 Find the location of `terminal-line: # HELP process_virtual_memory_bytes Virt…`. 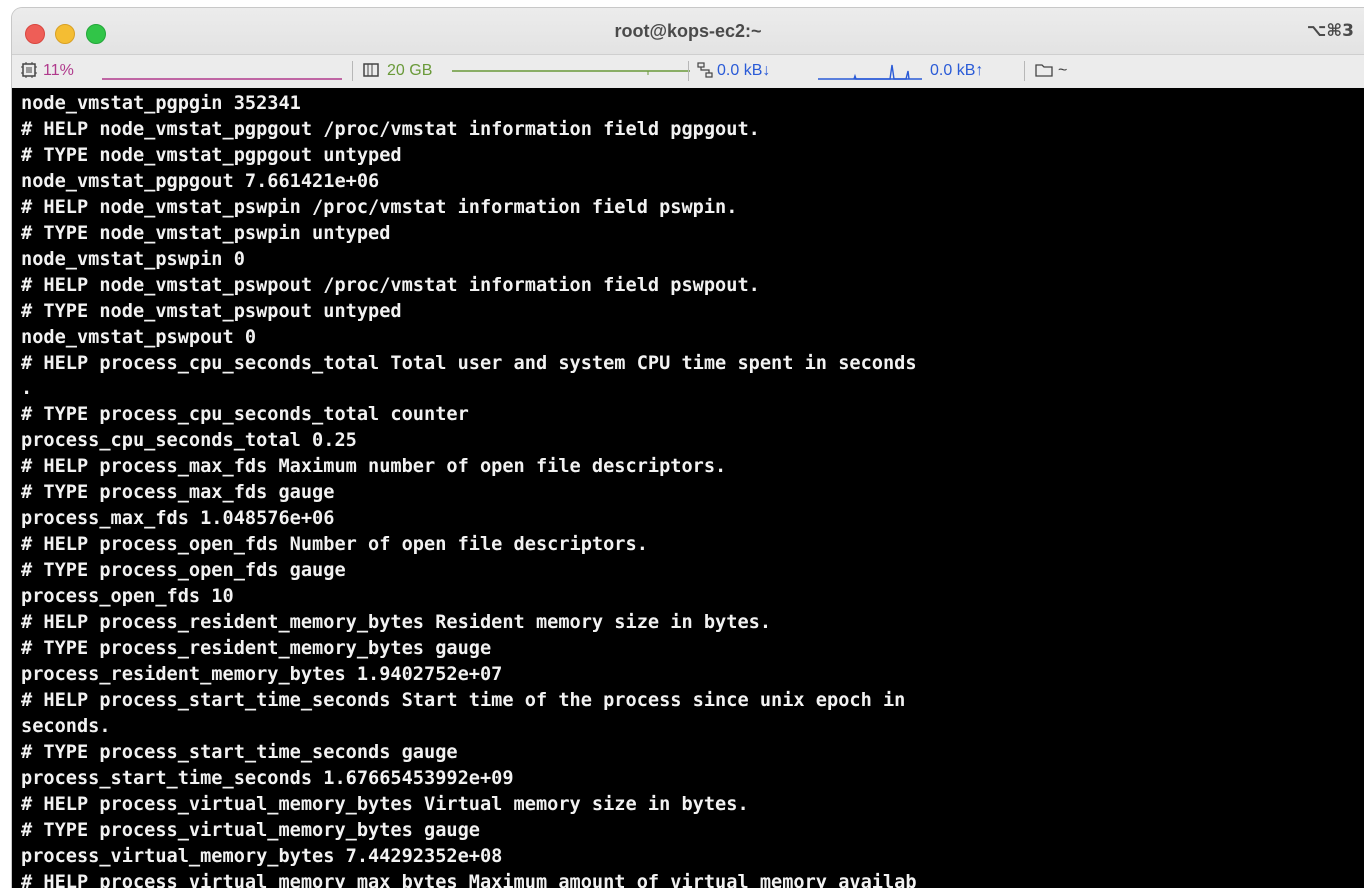

terminal-line: # HELP process_virtual_memory_bytes Virt… is located at coordinates (385, 804).